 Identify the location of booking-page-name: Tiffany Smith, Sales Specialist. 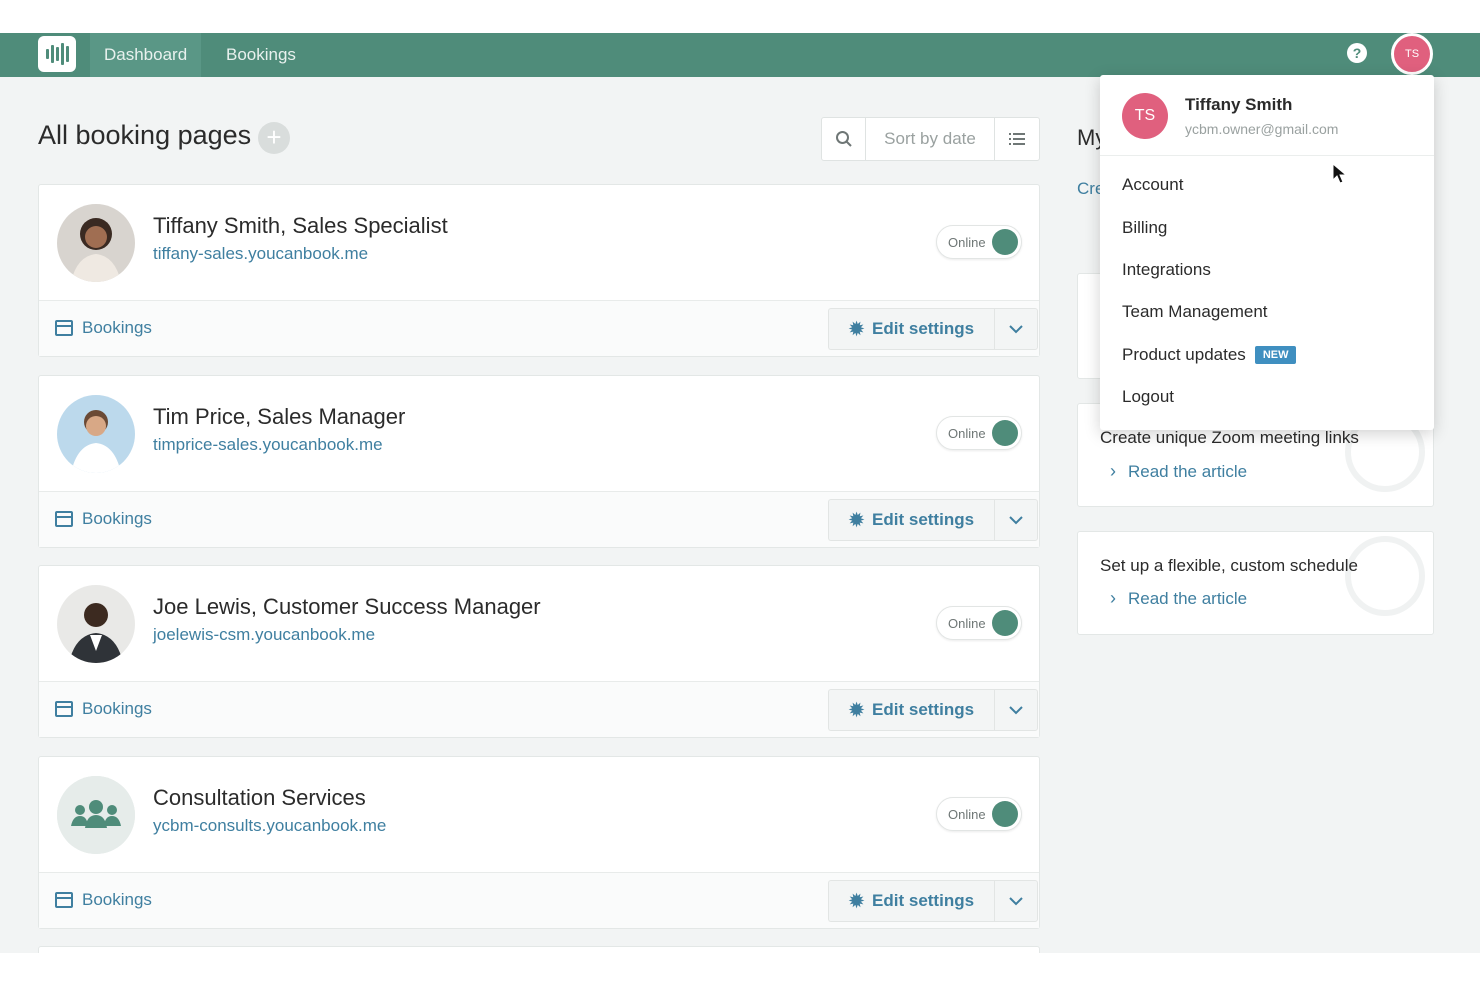
(300, 225).